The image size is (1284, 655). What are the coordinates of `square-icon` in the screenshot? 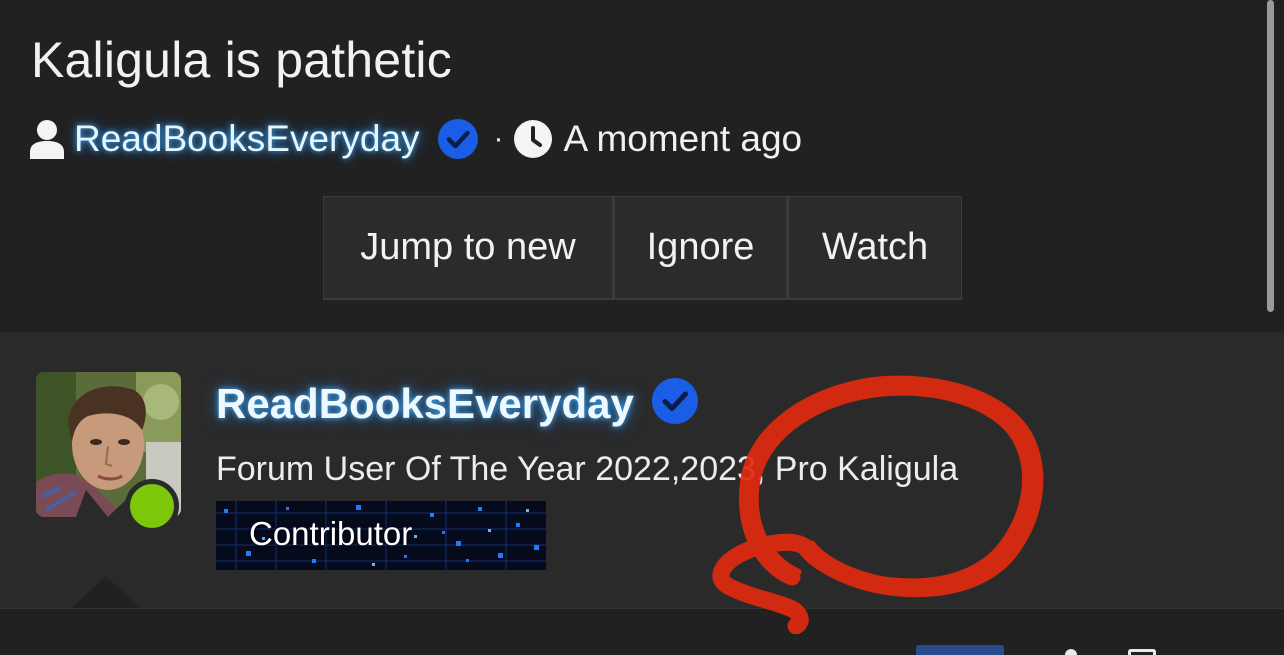 It's located at (1142, 652).